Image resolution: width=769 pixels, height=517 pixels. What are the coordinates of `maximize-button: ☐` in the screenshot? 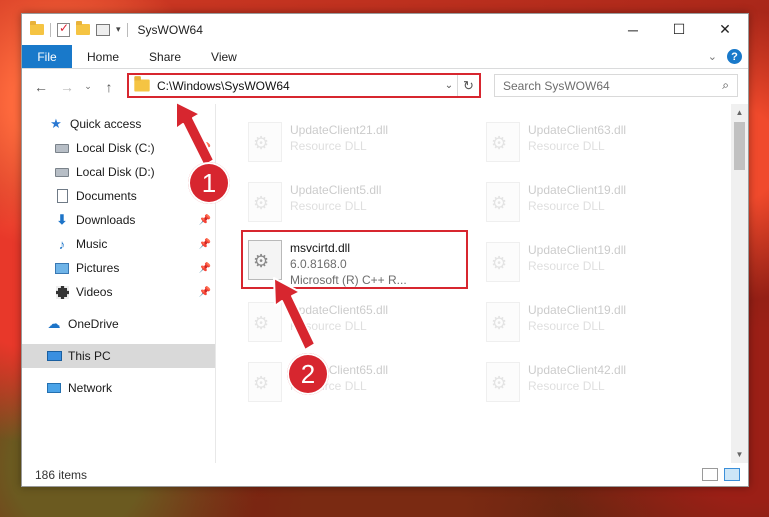 It's located at (679, 29).